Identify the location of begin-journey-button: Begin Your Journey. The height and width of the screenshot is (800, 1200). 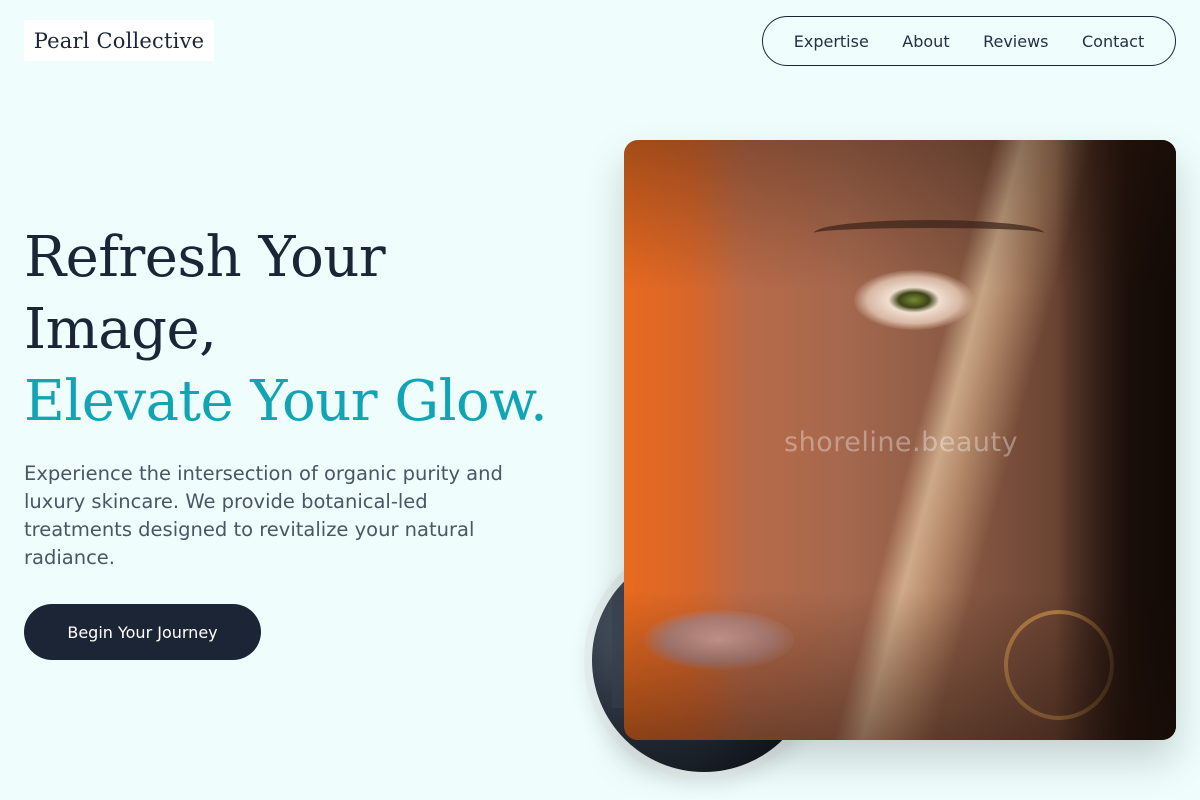
(142, 632).